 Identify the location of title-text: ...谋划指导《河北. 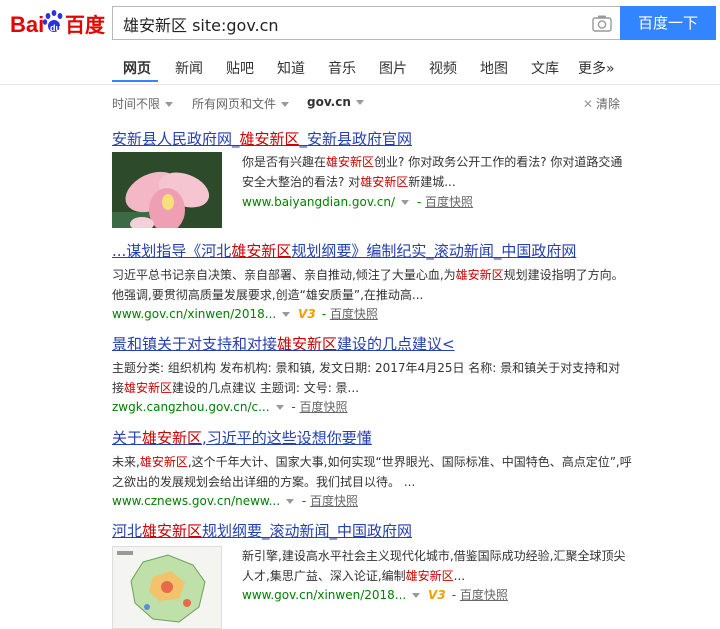
(172, 251).